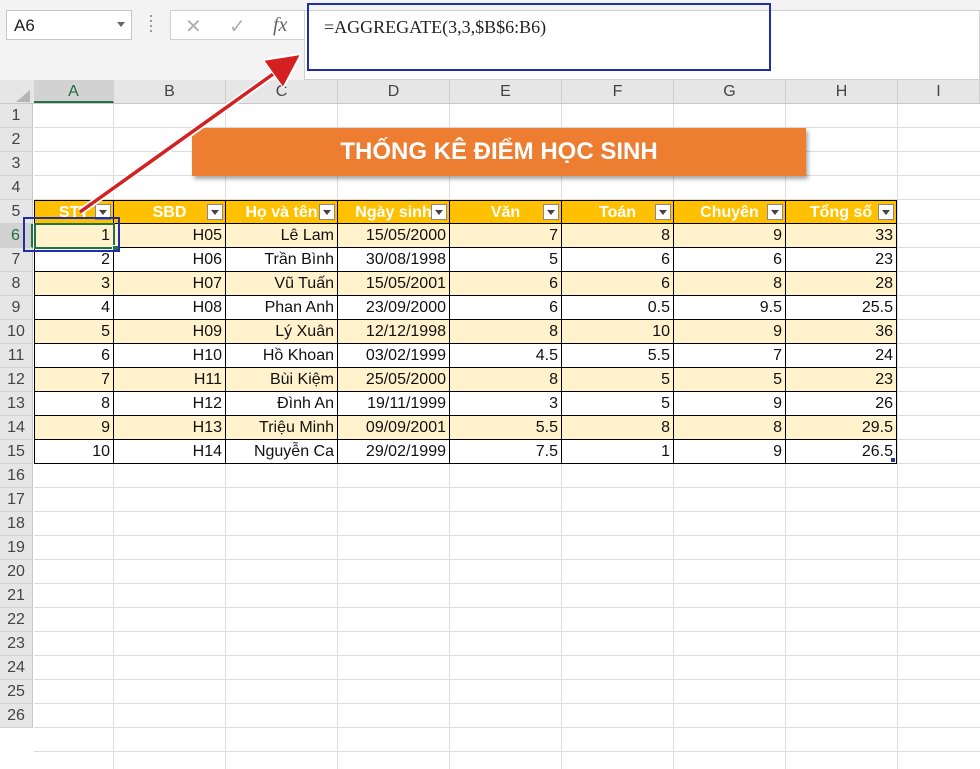 The height and width of the screenshot is (769, 980). I want to click on cell-dob: 15/05/2001, so click(394, 284).